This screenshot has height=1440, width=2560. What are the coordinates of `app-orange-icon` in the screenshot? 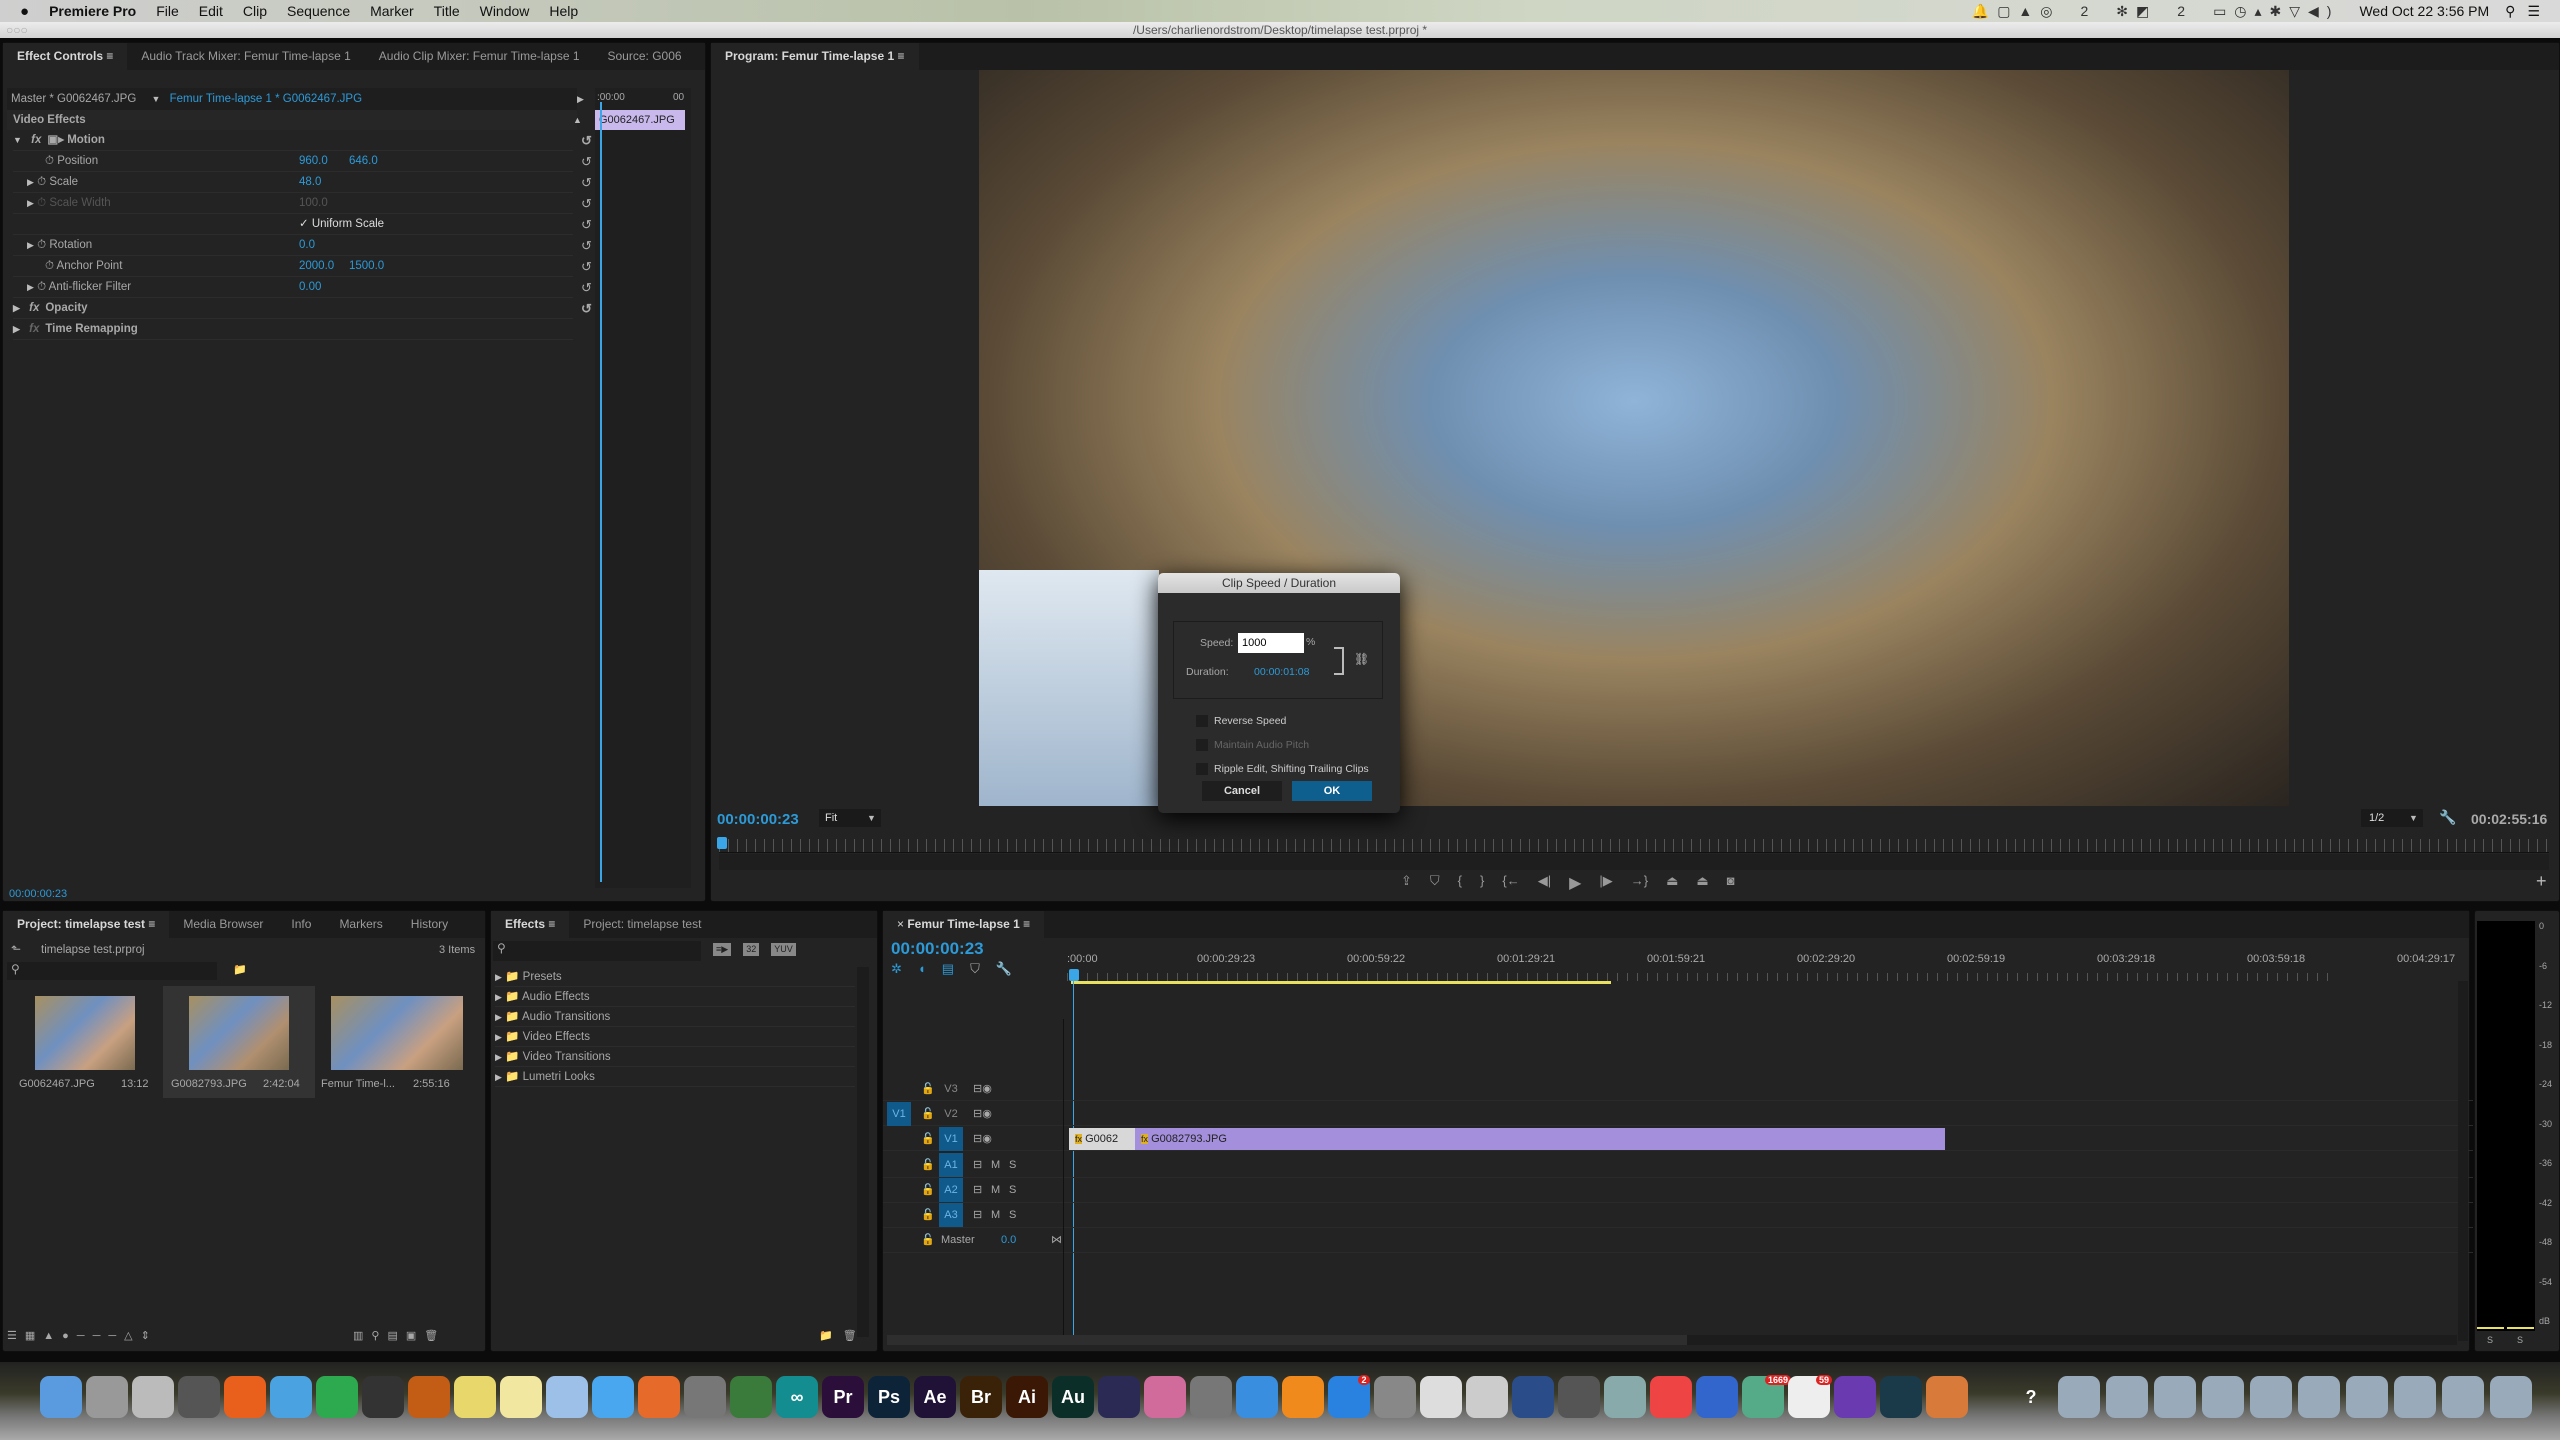 It's located at (659, 1397).